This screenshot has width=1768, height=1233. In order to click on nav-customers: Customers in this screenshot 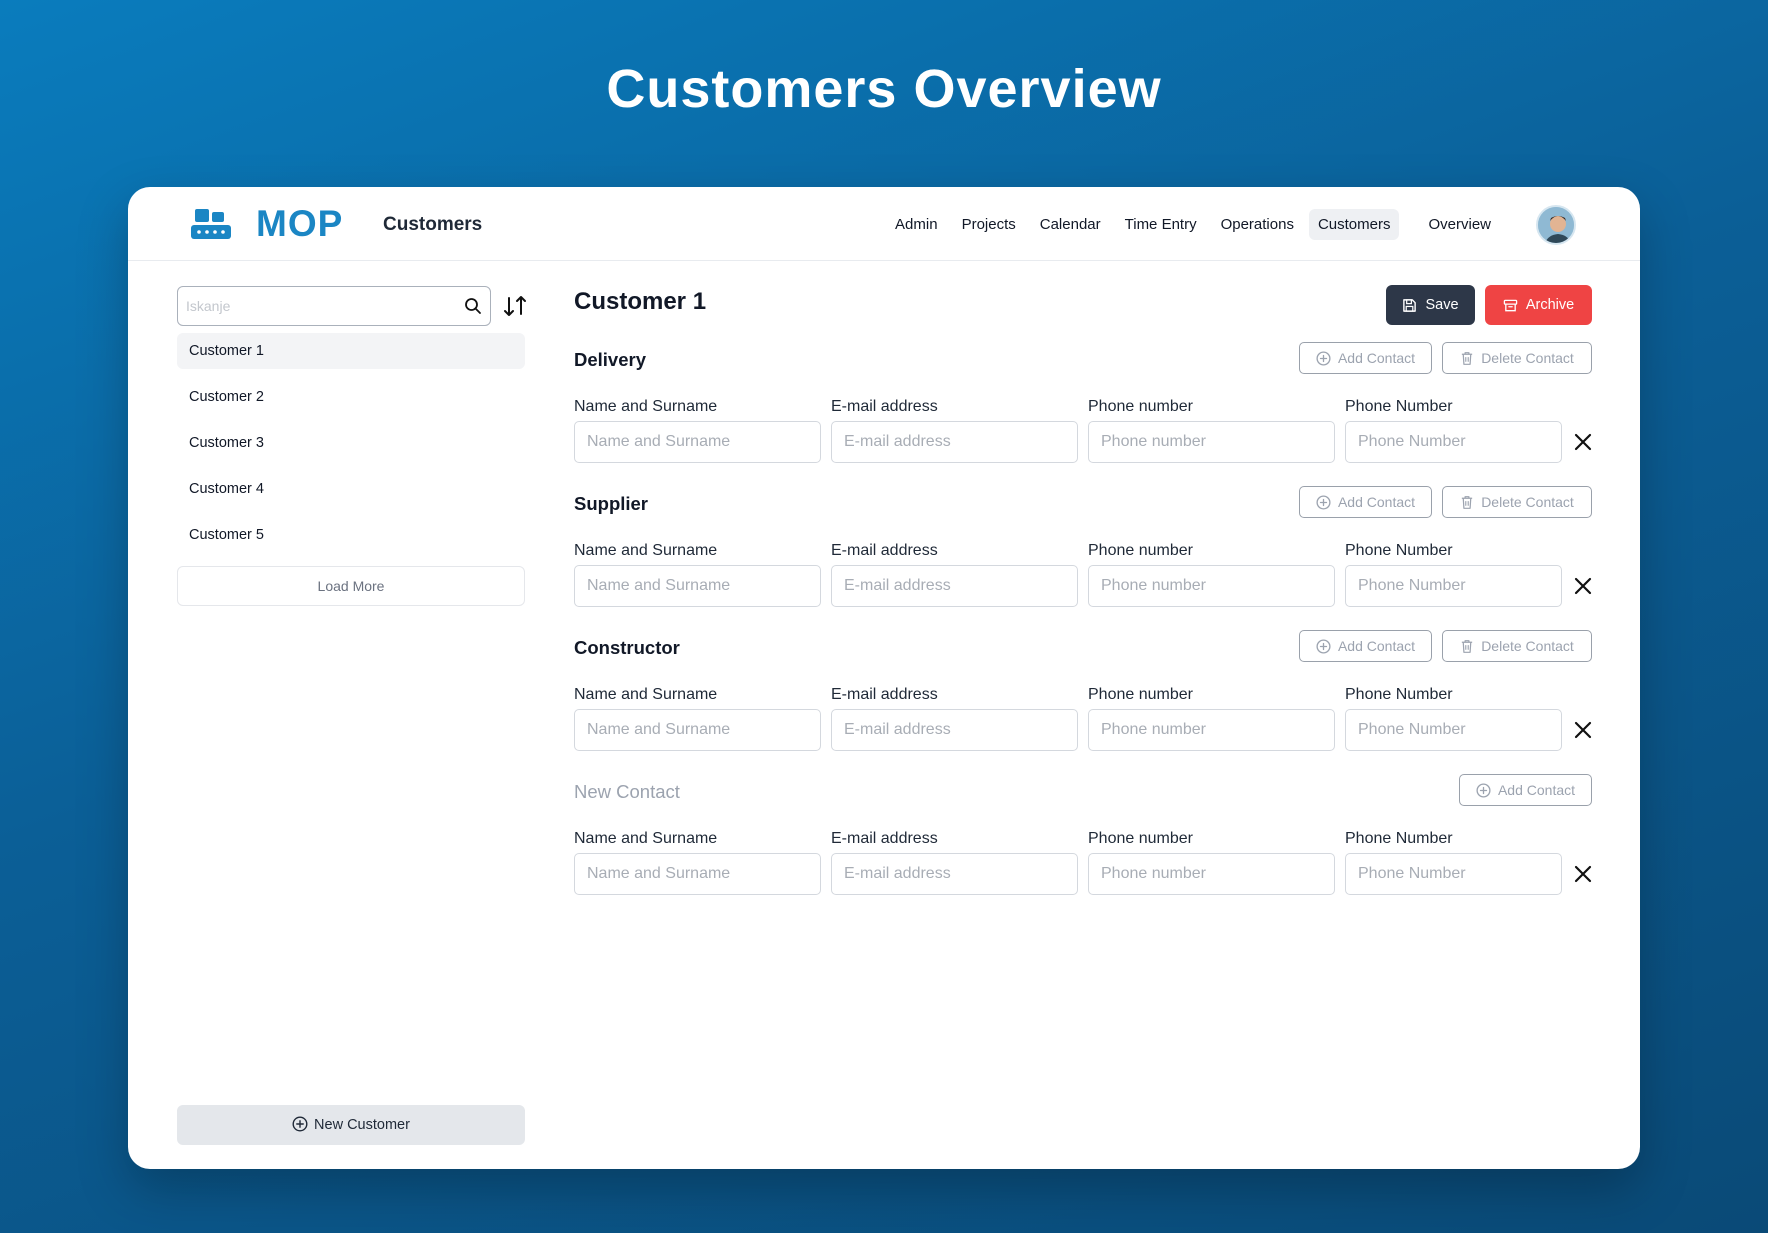, I will do `click(1354, 224)`.